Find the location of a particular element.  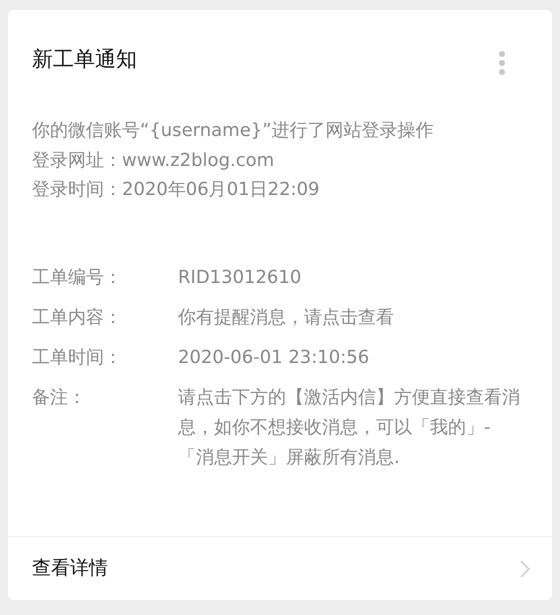

field-value: RID13012610 is located at coordinates (240, 278).